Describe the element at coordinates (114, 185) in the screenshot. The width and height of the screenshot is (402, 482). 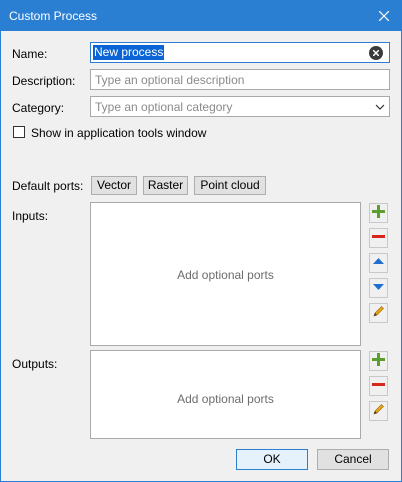
I see `vector-port-button: Vector` at that location.